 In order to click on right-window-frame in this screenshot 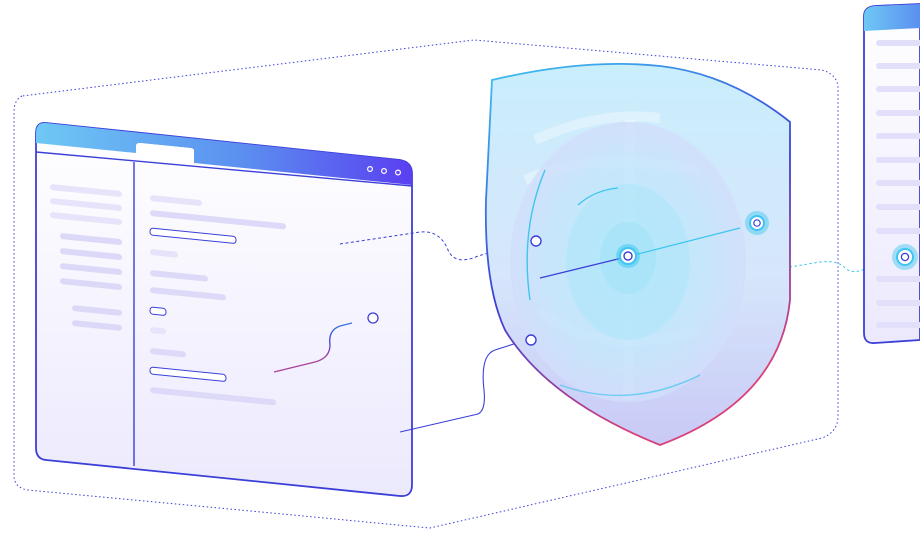, I will do `click(891, 173)`.